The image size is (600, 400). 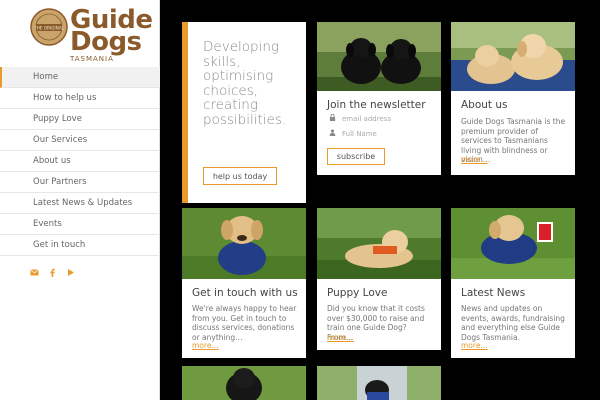 What do you see at coordinates (356, 156) in the screenshot?
I see `subscribe-button: subscribe` at bounding box center [356, 156].